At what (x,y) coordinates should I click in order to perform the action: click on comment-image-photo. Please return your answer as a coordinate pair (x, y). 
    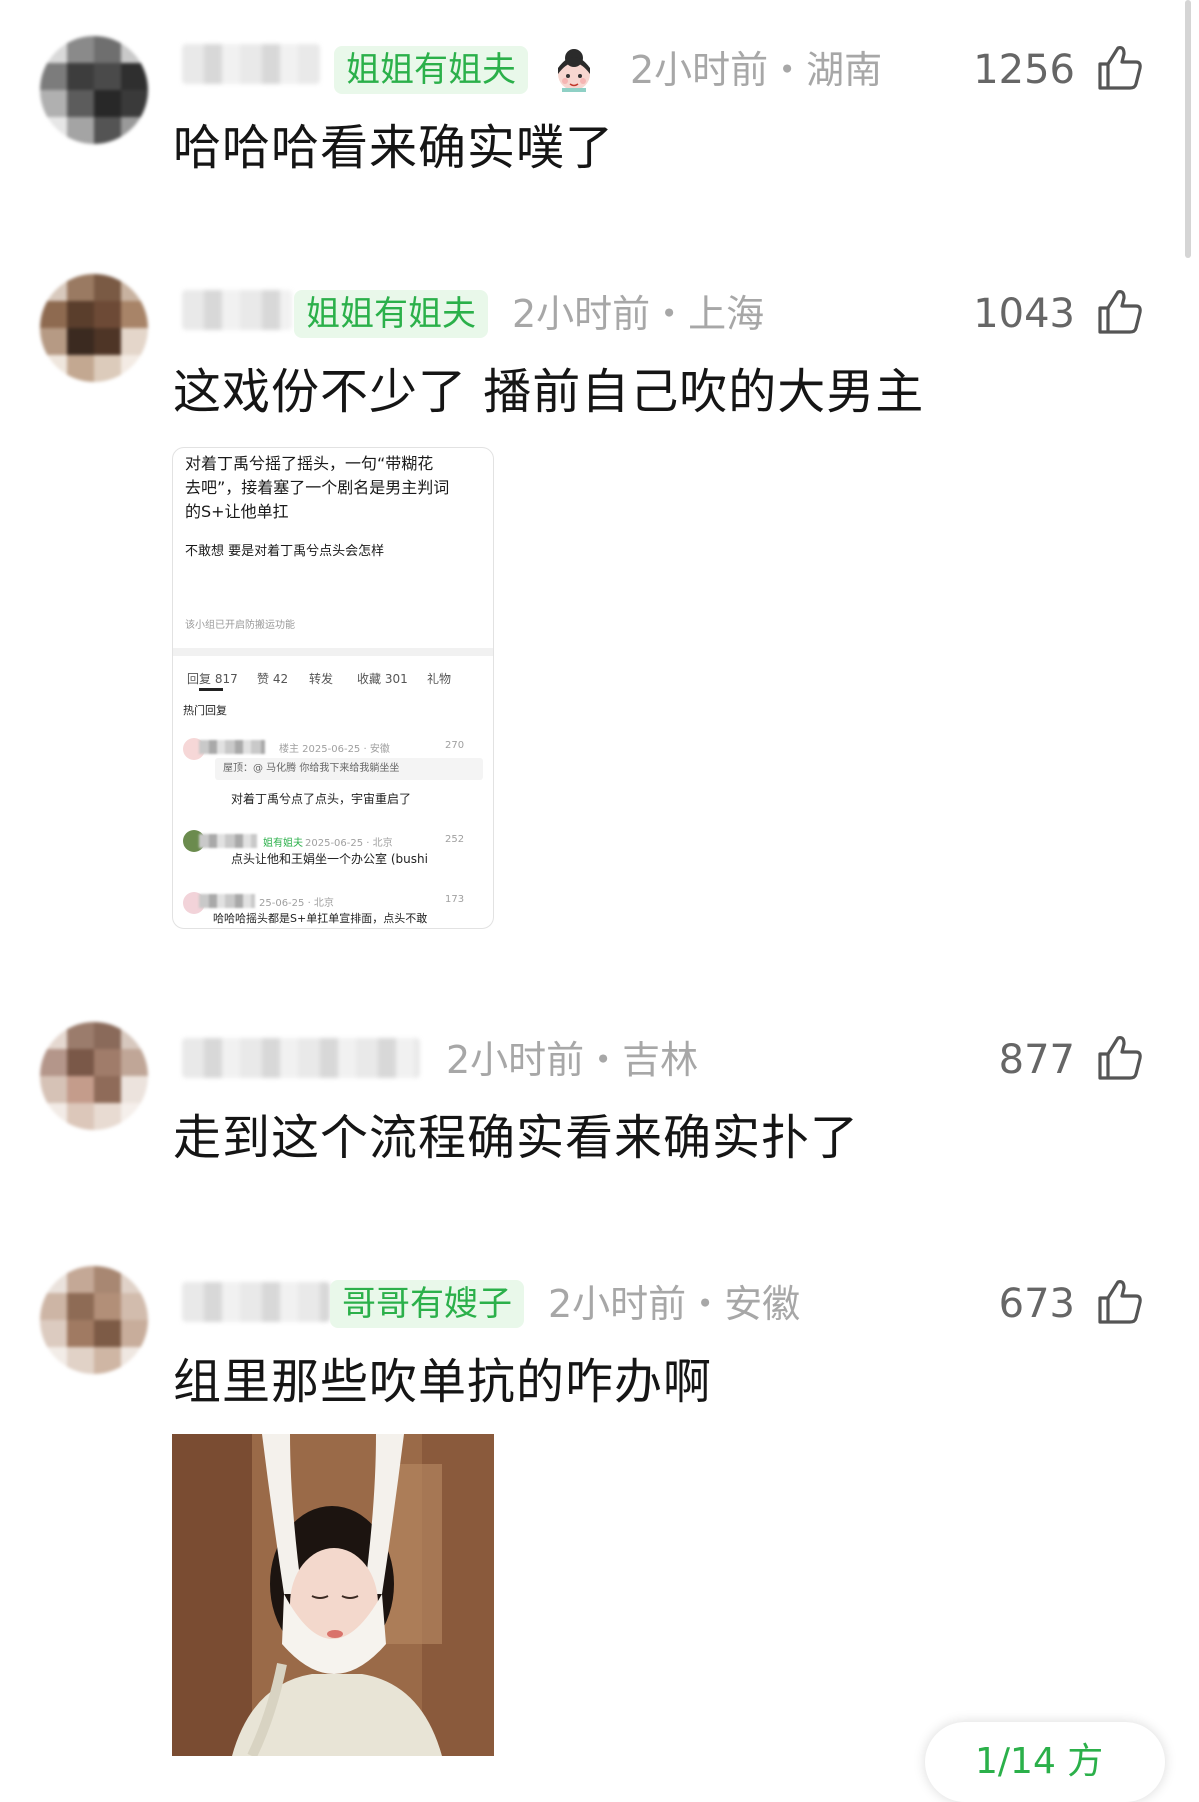
    Looking at the image, I should click on (333, 1595).